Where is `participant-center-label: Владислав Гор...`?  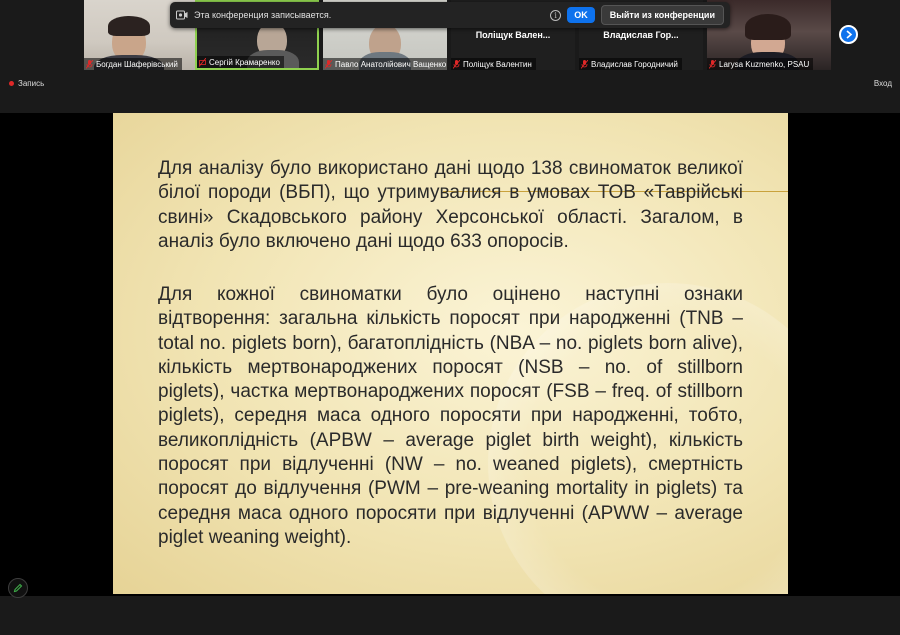
participant-center-label: Владислав Гор... is located at coordinates (641, 35).